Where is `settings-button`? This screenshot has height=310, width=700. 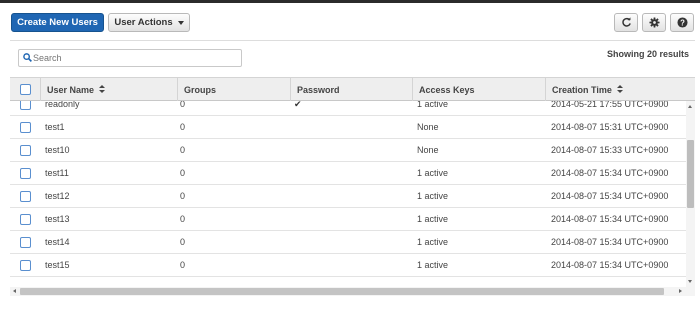 settings-button is located at coordinates (654, 22).